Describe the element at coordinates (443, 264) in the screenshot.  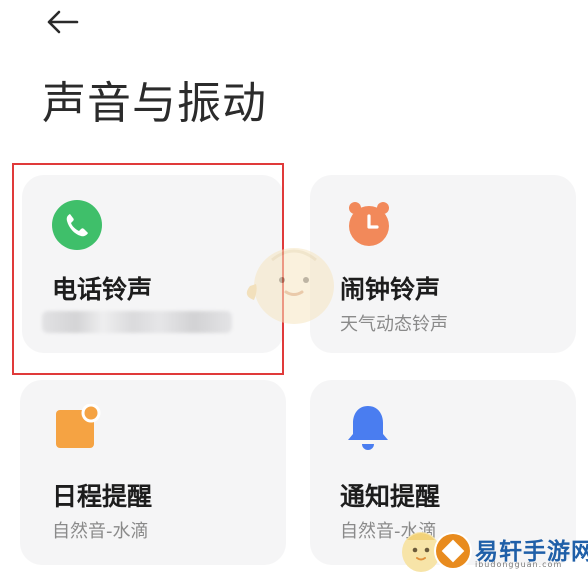
I see `alarm-ringtone-card: 闹钟铃声 天气动态铃声` at that location.